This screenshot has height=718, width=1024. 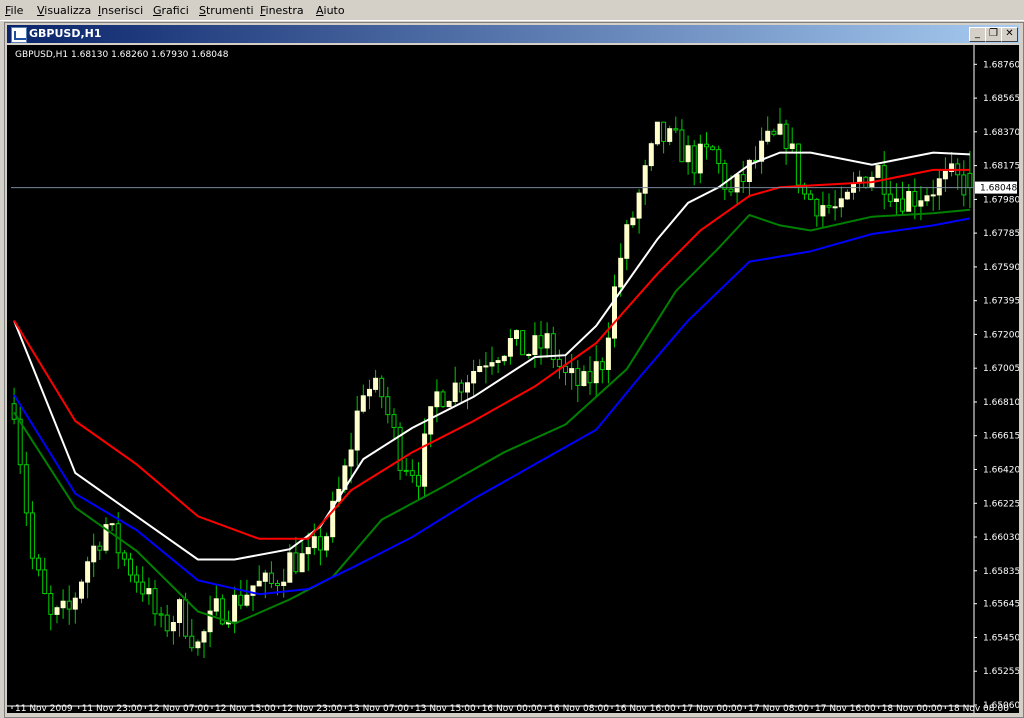 I want to click on price-tick-label: 1.68175, so click(x=1001, y=167).